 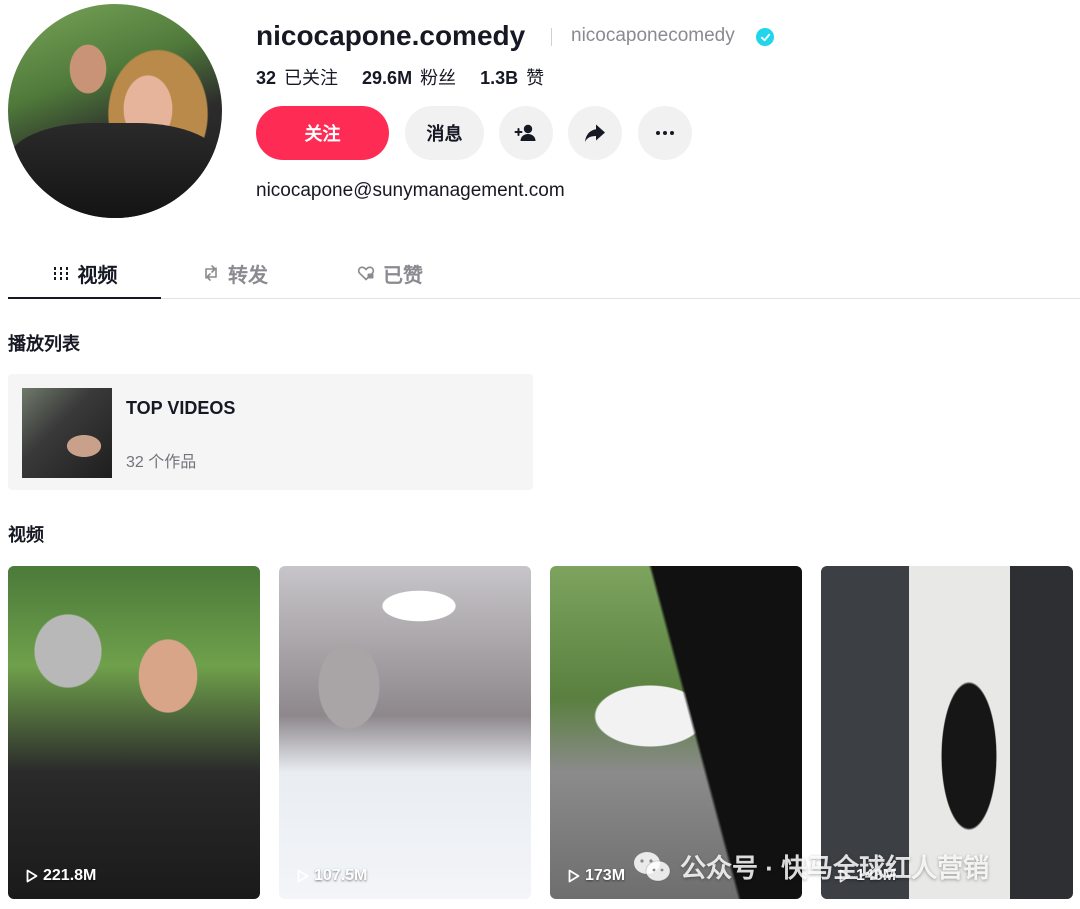 What do you see at coordinates (181, 408) in the screenshot?
I see `playlist-name: TOP VIDEOS` at bounding box center [181, 408].